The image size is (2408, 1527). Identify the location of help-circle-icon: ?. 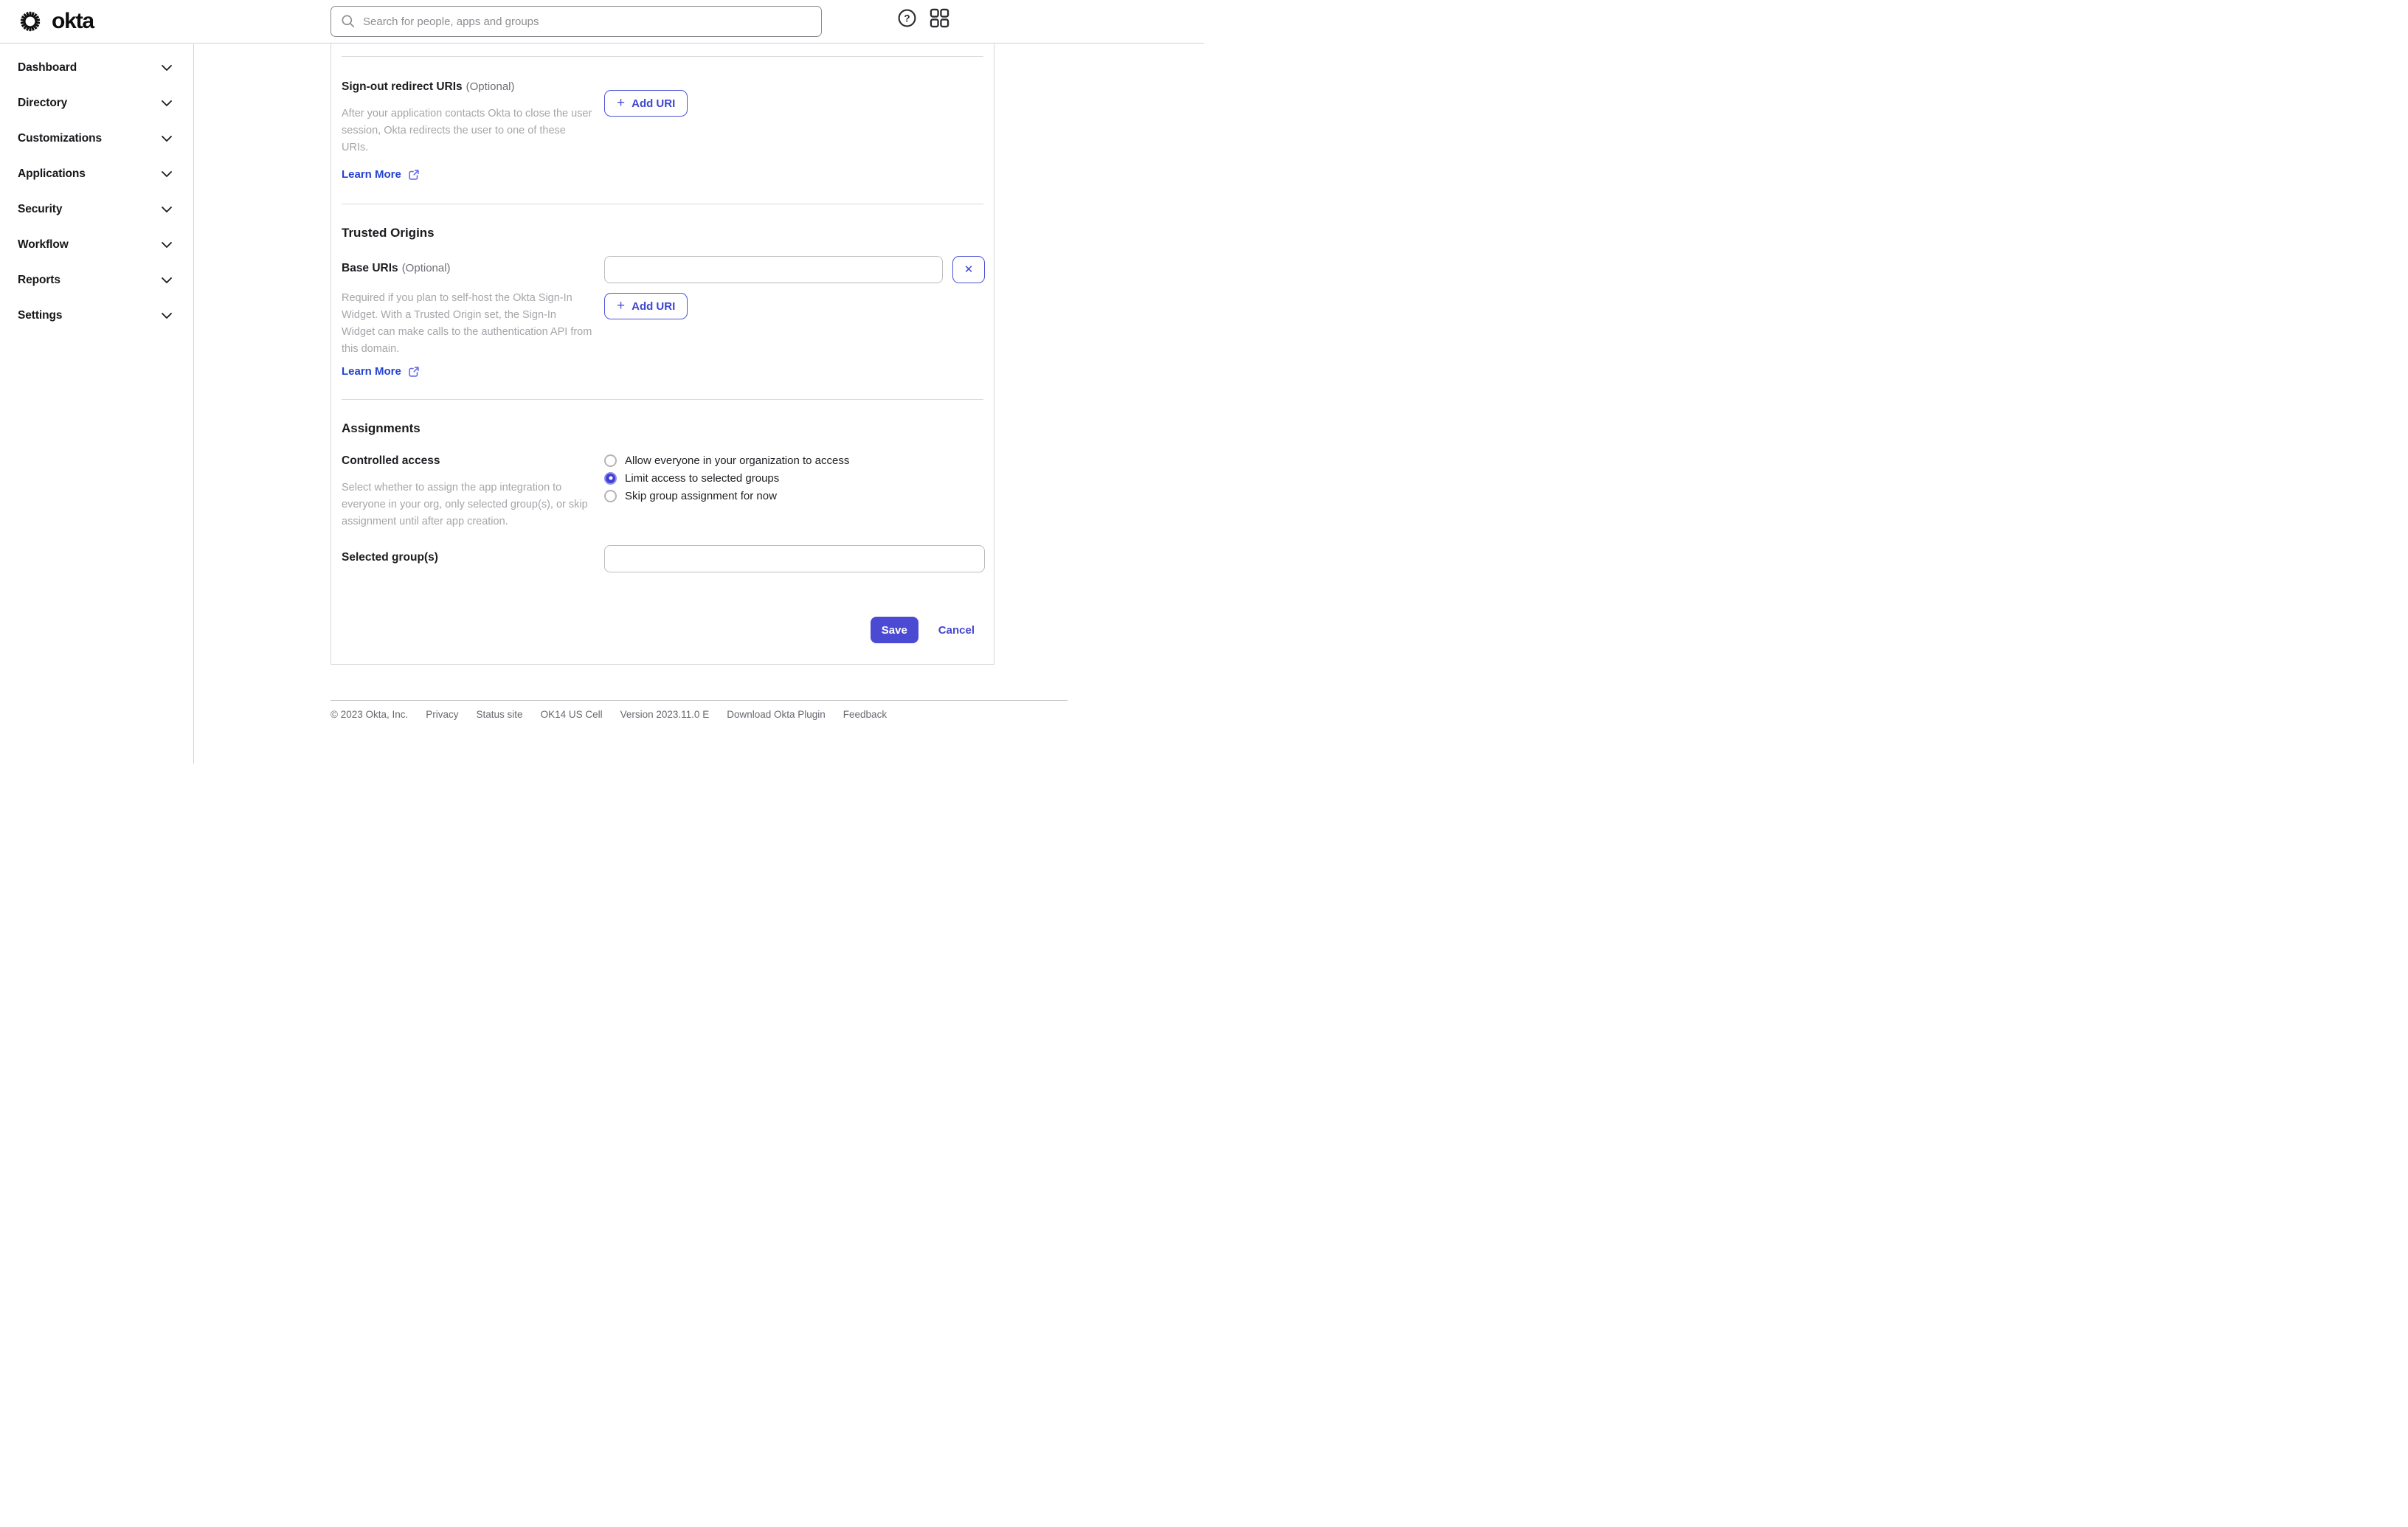
(907, 18).